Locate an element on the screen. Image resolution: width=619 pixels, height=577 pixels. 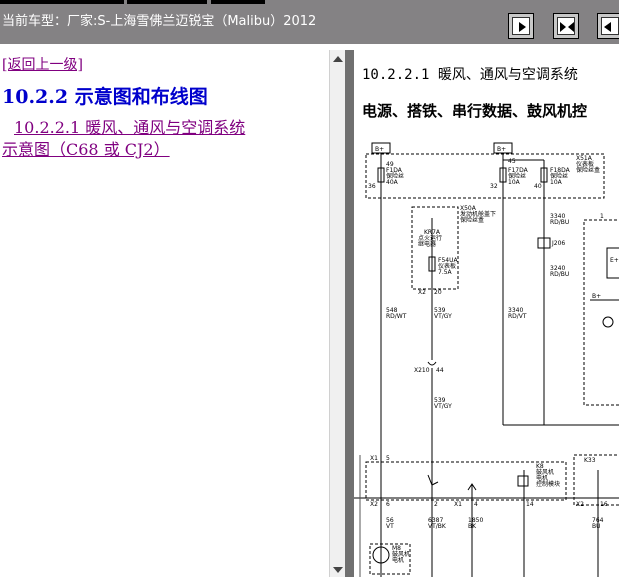
svg-text: 45 is located at coordinates (512, 161).